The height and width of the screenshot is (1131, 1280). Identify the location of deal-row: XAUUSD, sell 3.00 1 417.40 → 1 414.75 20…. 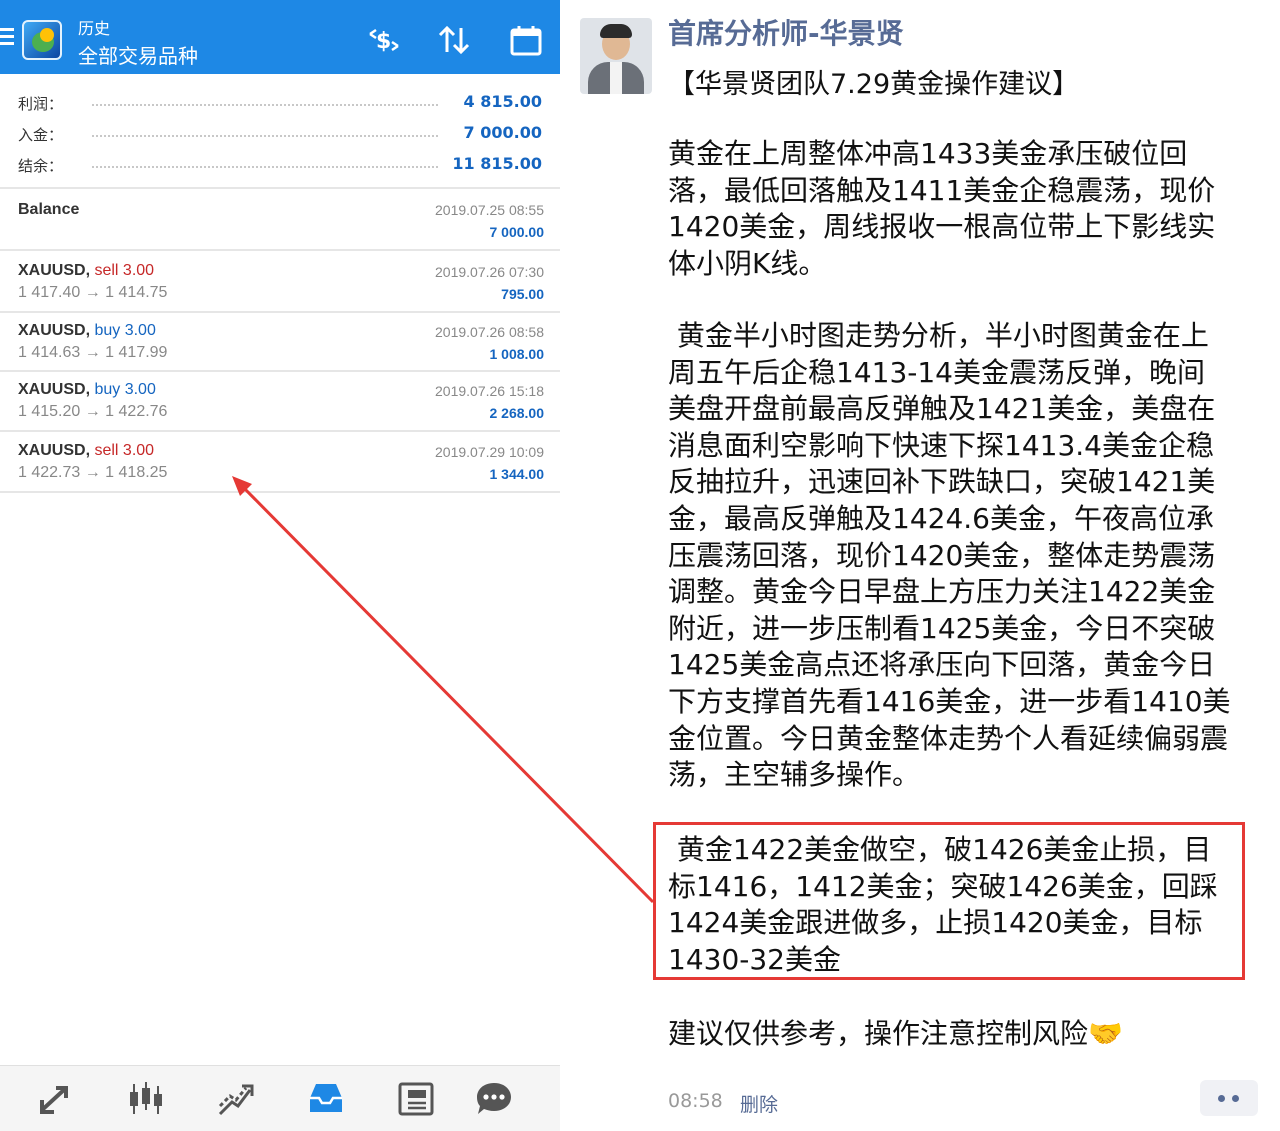
(280, 281).